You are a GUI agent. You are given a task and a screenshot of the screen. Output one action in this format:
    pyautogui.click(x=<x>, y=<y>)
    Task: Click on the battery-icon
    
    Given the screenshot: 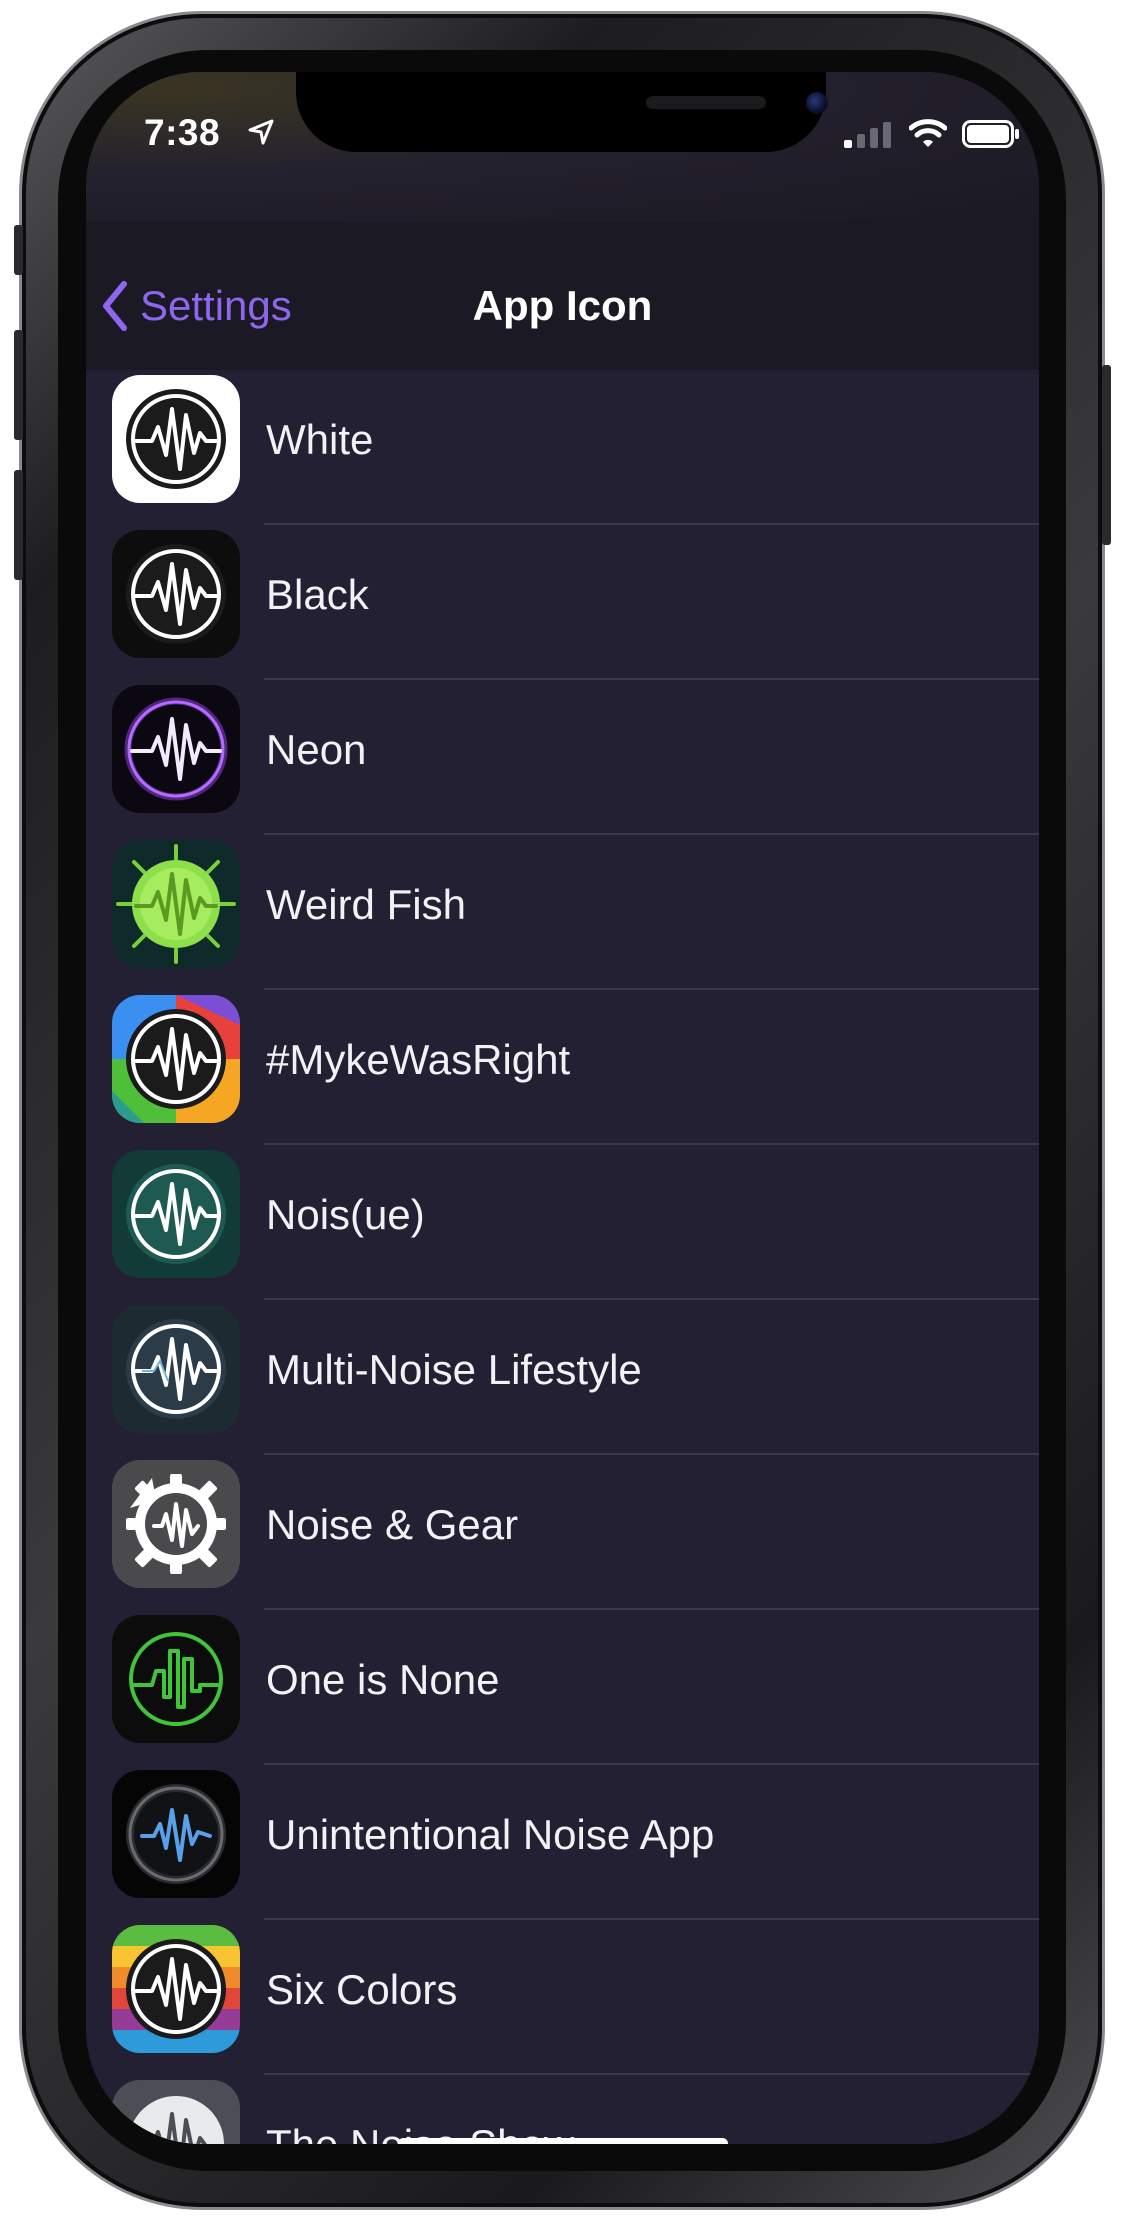 What is the action you would take?
    pyautogui.click(x=990, y=134)
    